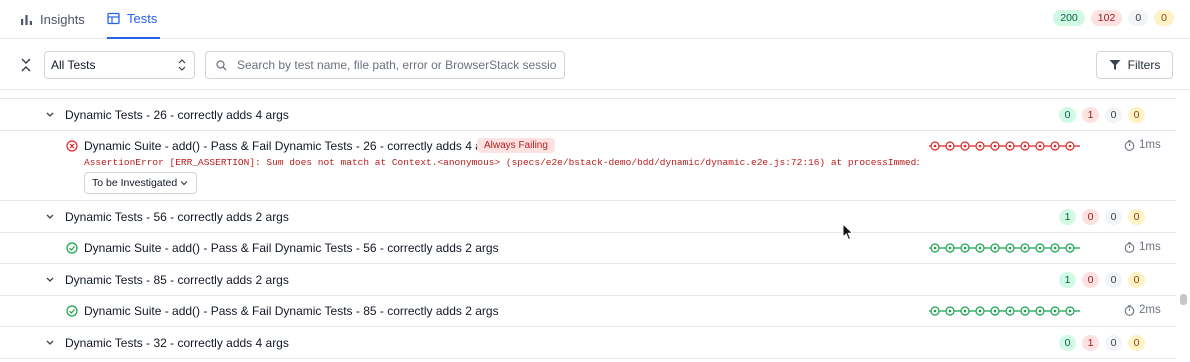 The width and height of the screenshot is (1190, 362). Describe the element at coordinates (62, 19) in the screenshot. I see `tab-insights-label: Insights` at that location.